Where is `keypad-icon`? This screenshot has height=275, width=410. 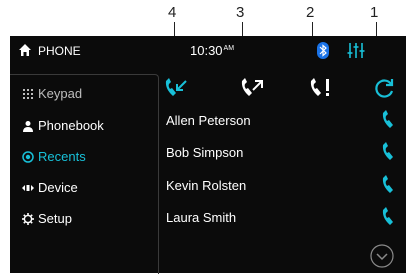
keypad-icon is located at coordinates (28, 94).